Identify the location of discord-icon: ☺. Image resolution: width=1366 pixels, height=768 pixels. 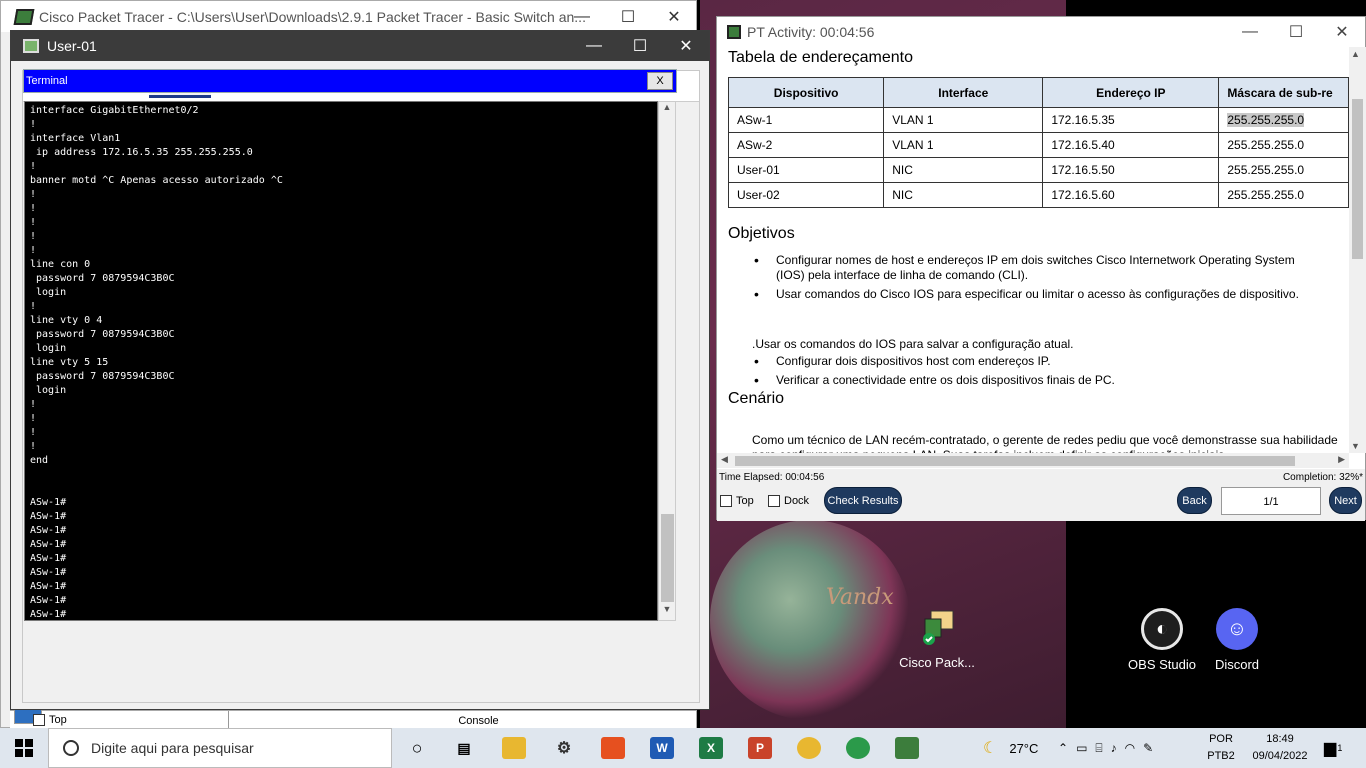
(1237, 629).